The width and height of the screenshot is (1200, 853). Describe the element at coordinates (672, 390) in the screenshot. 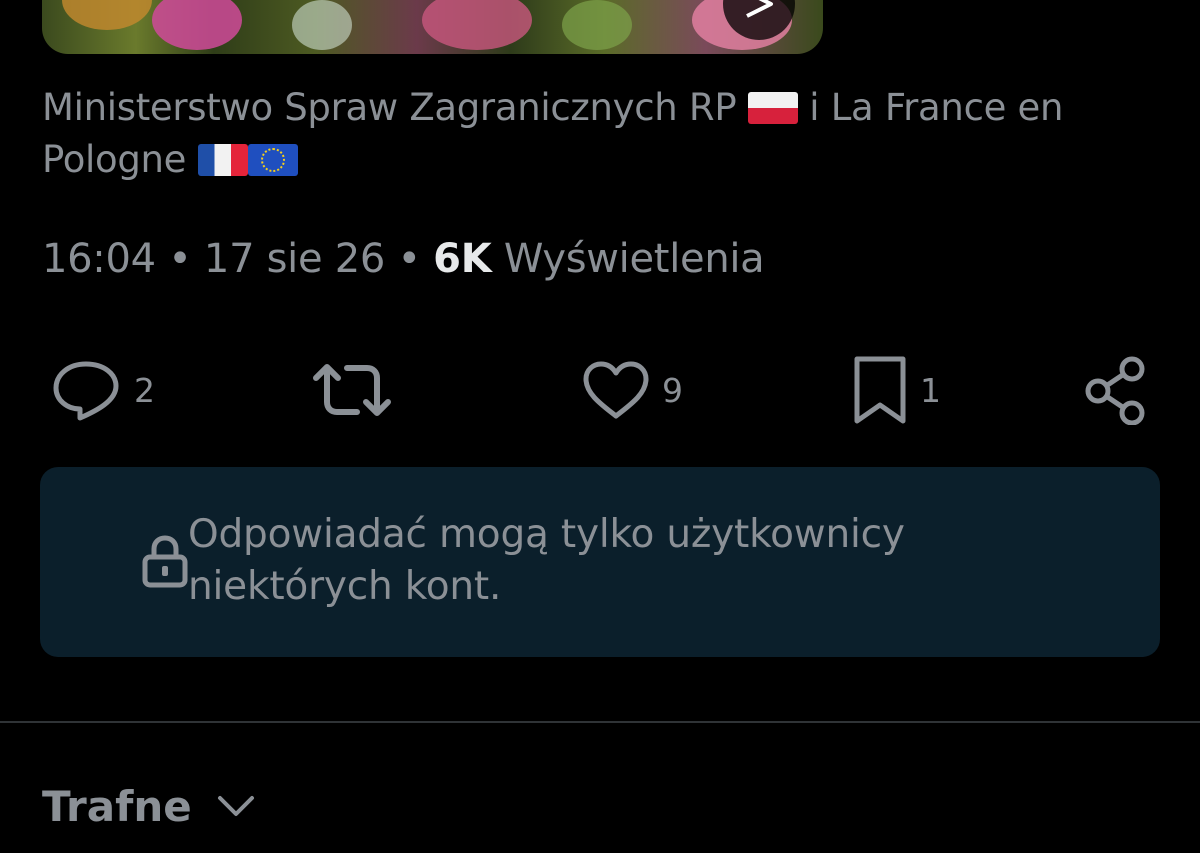

I see `like-count: 9` at that location.